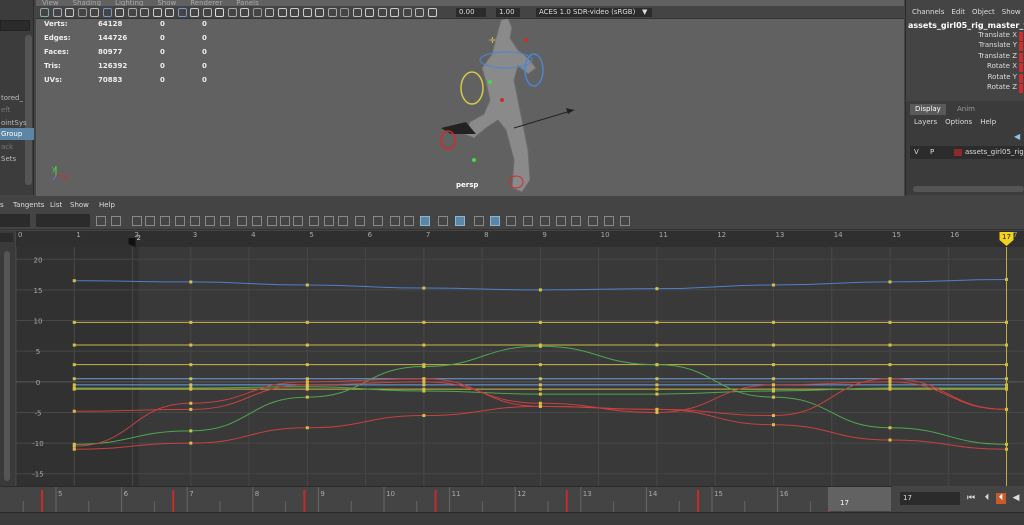  Describe the element at coordinates (1016, 498) in the screenshot. I see `play-back-icon: ◀` at that location.